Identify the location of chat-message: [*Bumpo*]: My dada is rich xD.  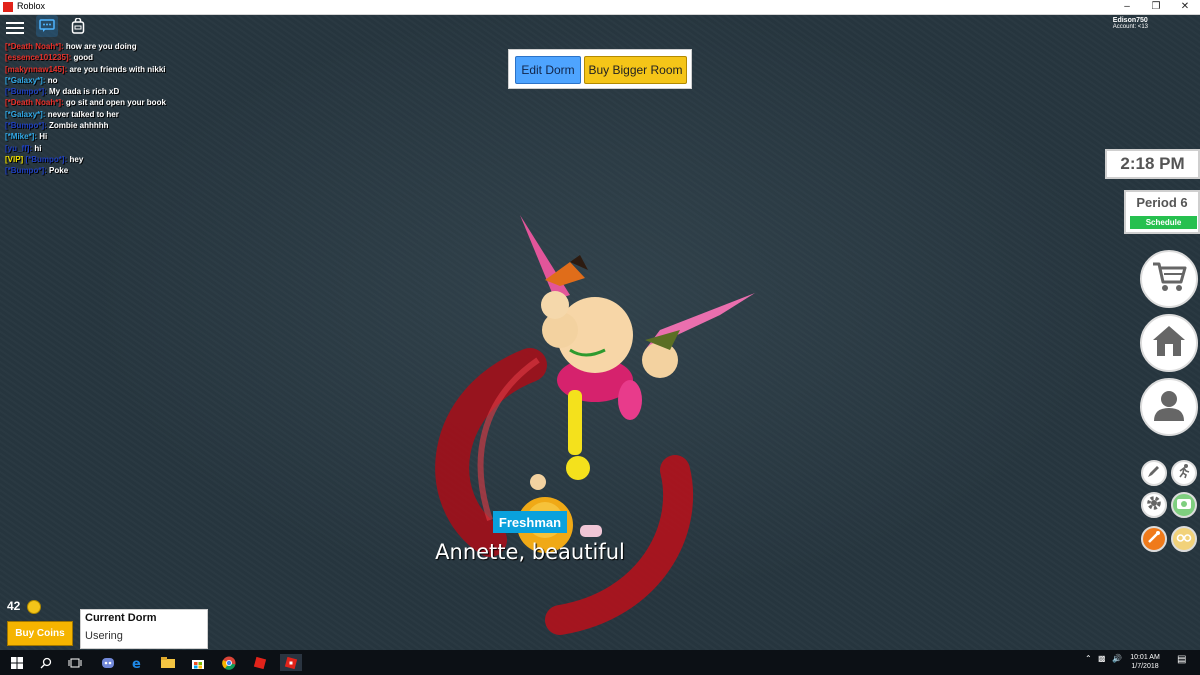
(85, 91).